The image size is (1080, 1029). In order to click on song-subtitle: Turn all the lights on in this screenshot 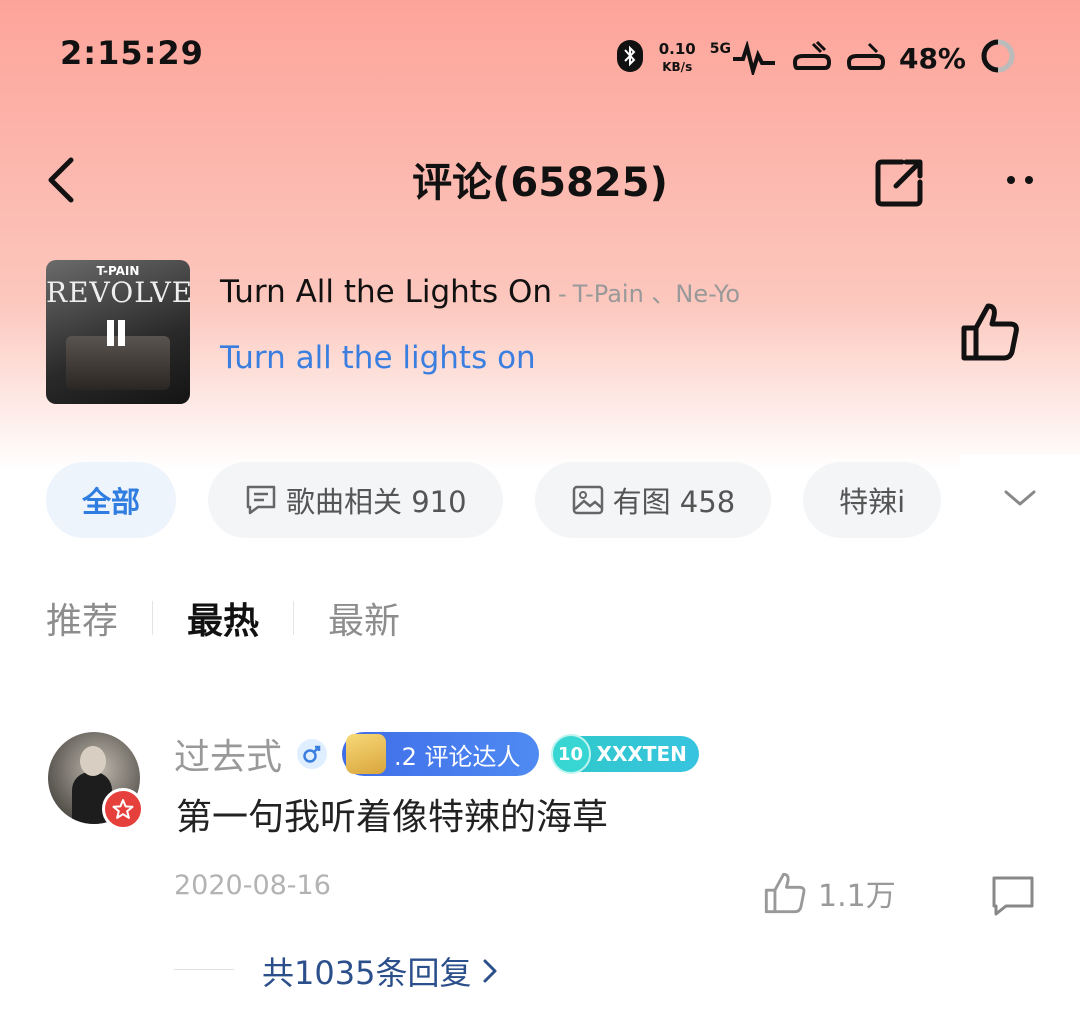, I will do `click(378, 358)`.